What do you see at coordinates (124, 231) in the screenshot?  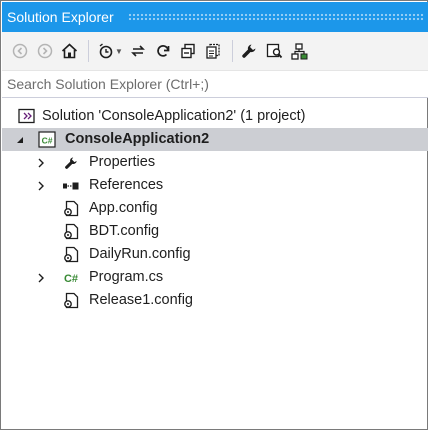 I see `bdt-config-label: BDT.config` at bounding box center [124, 231].